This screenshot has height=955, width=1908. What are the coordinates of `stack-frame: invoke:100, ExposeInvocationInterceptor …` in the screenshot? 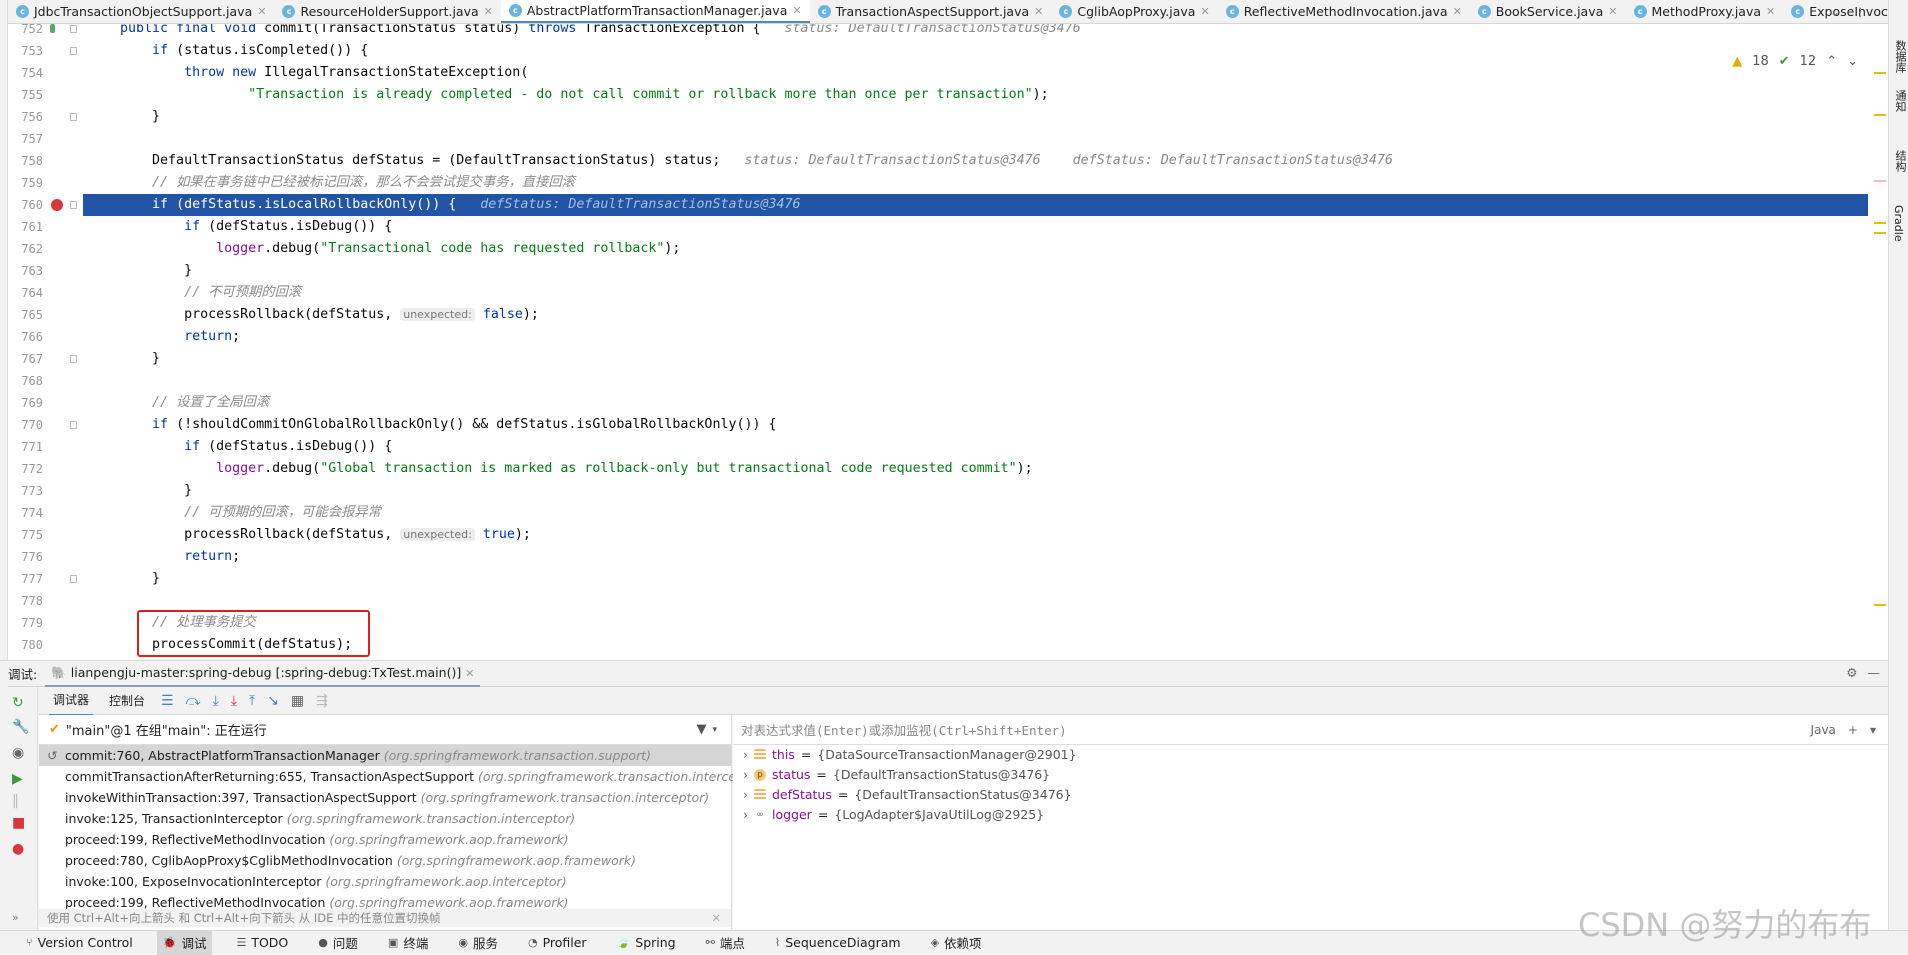 It's located at (385, 881).